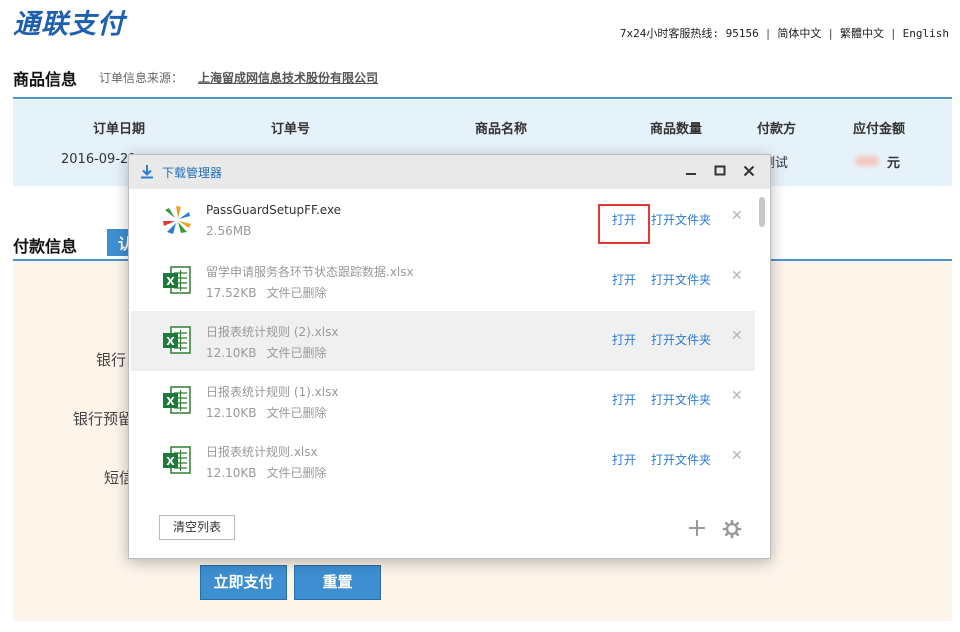  What do you see at coordinates (262, 452) in the screenshot?
I see `file-name: 日报表统计规则.xlsx` at bounding box center [262, 452].